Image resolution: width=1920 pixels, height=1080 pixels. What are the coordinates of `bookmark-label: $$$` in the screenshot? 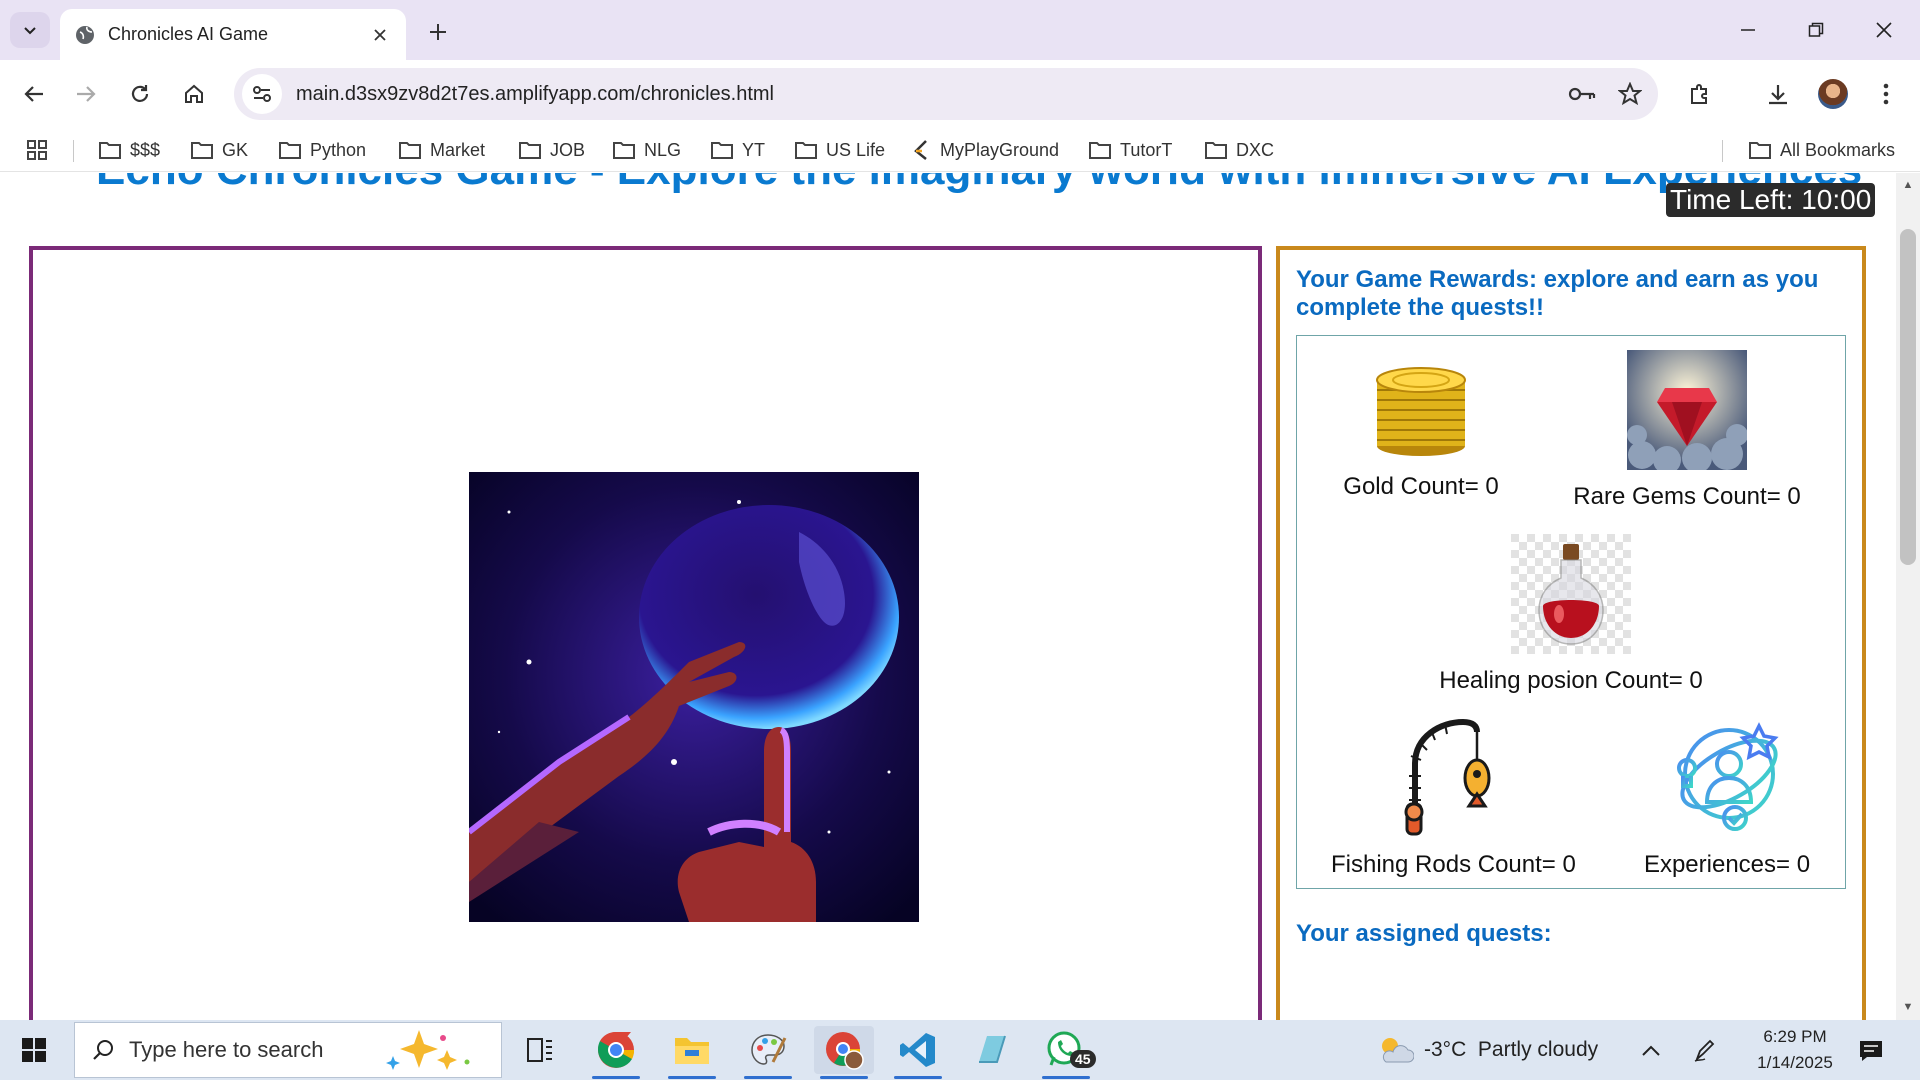 It's located at (145, 149).